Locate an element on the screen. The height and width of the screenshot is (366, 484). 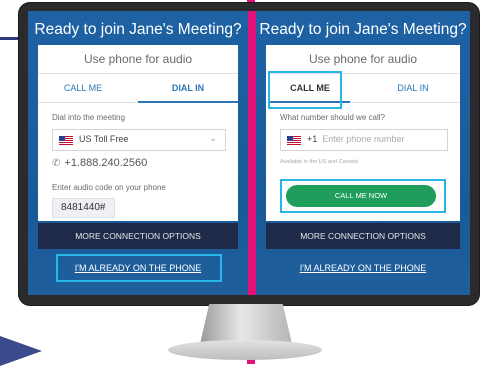
phone-placeholder: Enter phone number is located at coordinates (363, 139).